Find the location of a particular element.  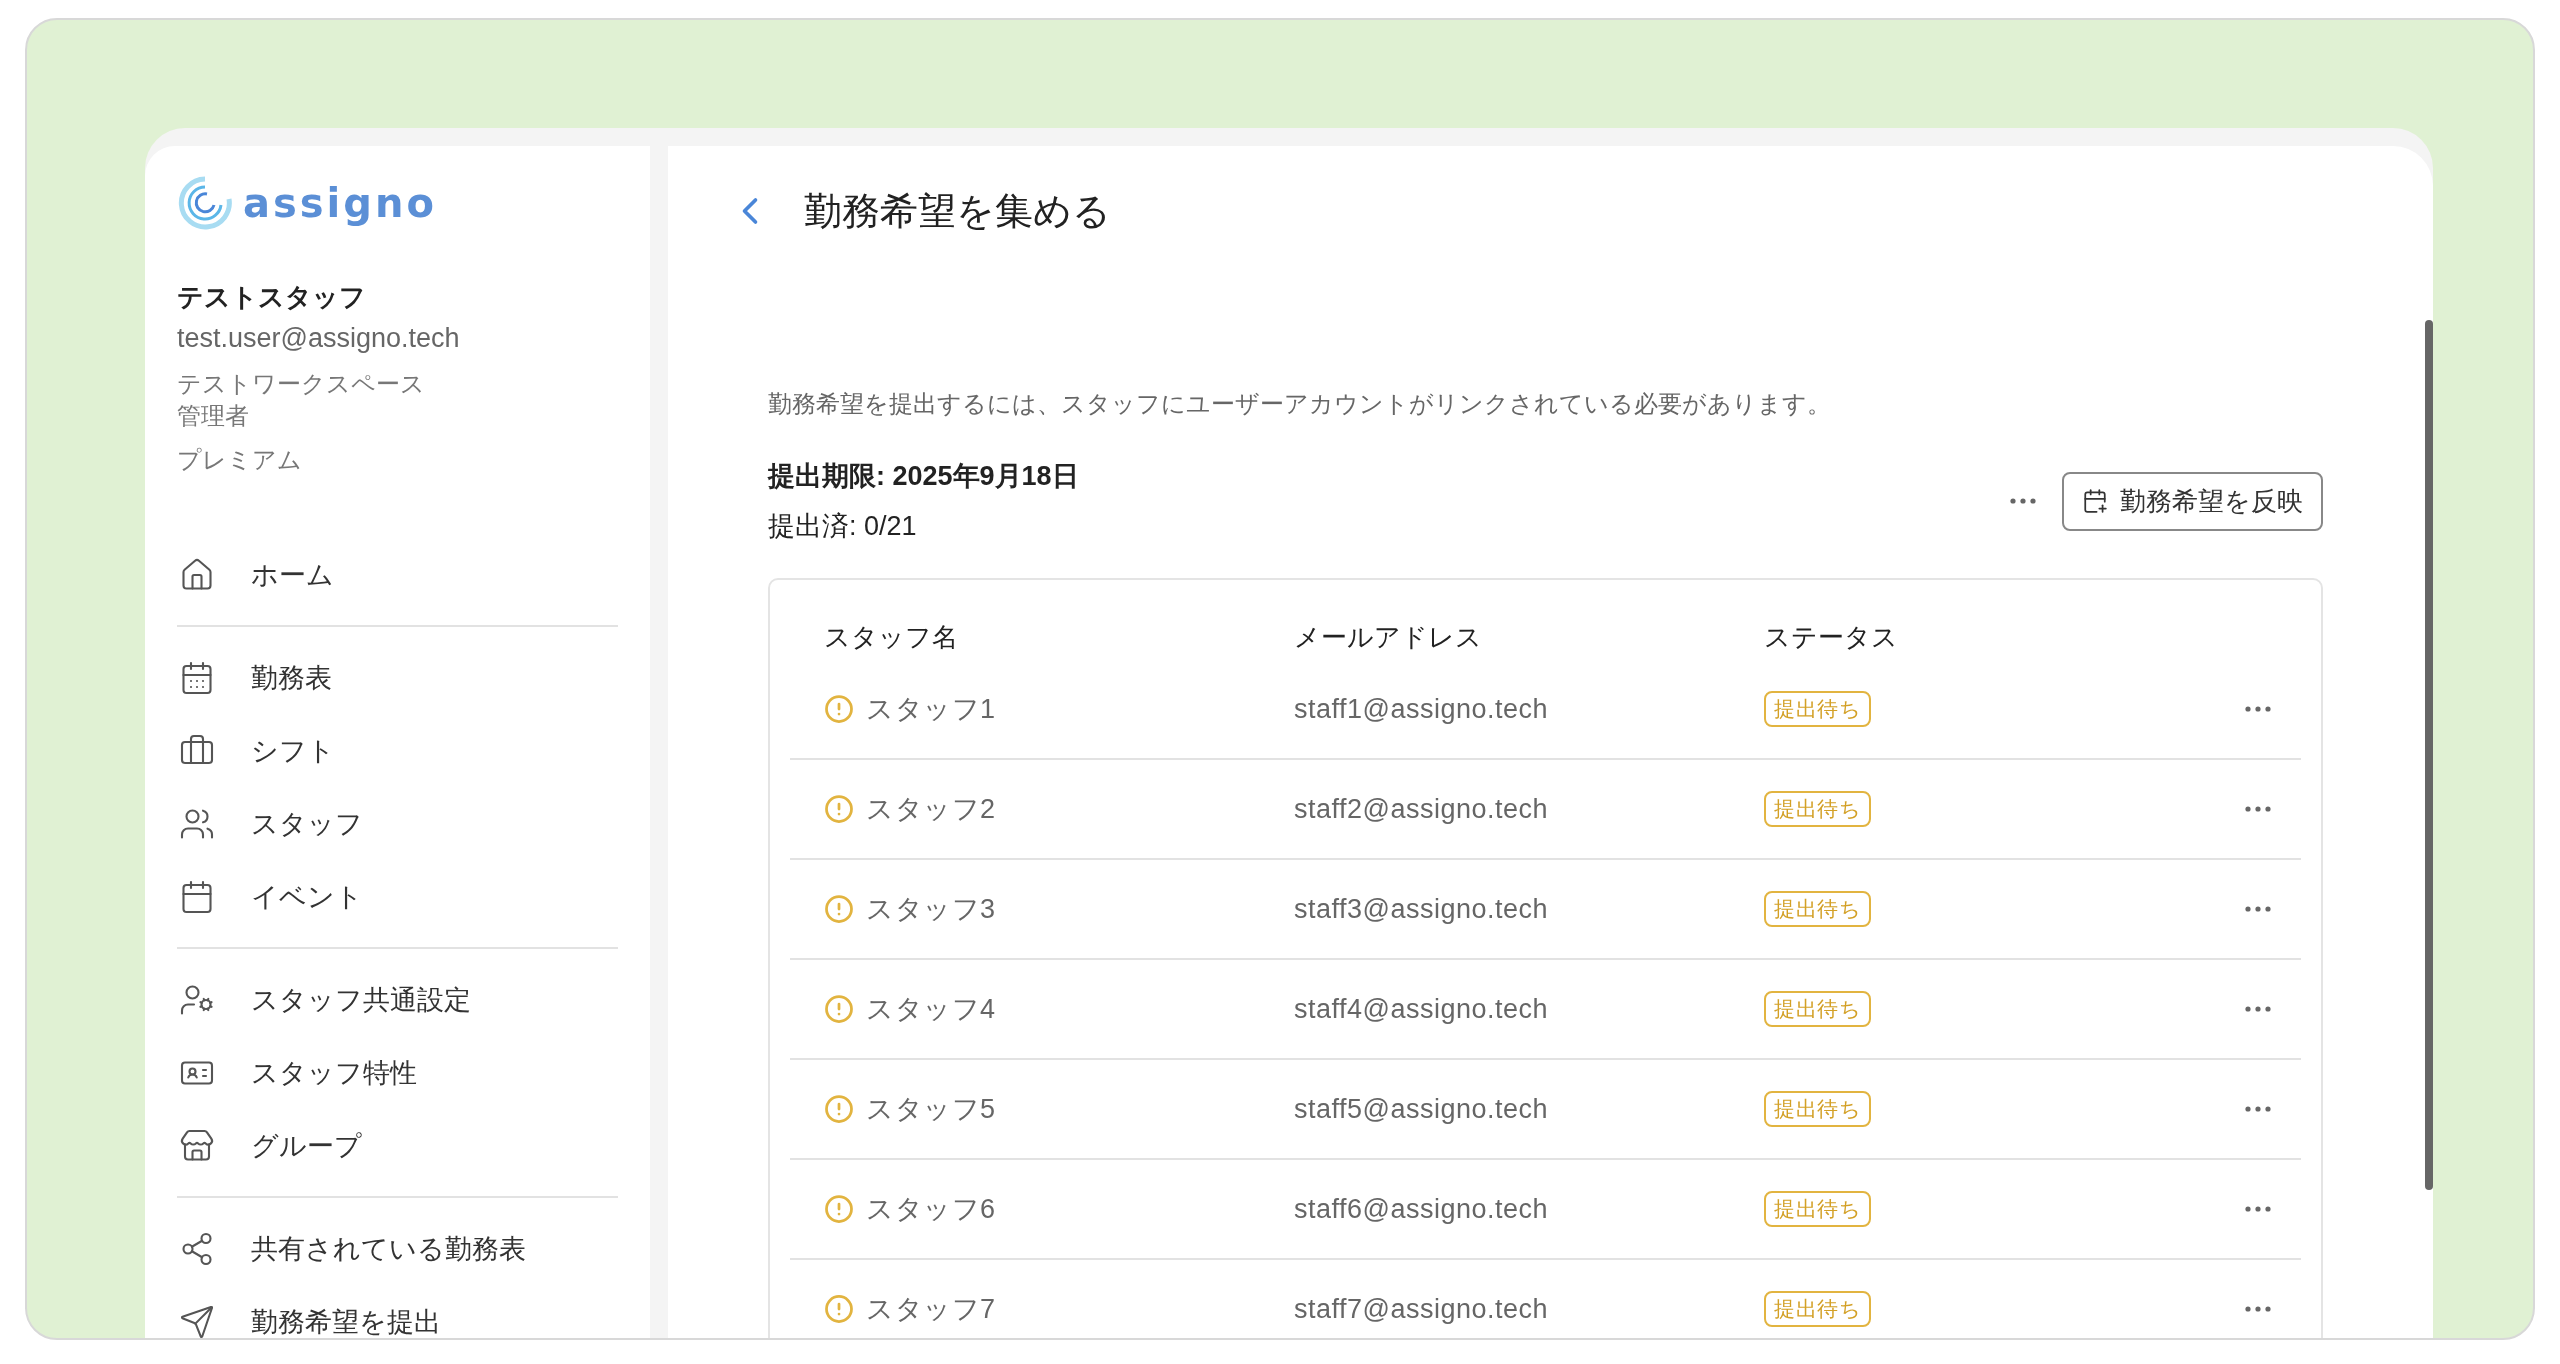

more-button is located at coordinates (2023, 501).